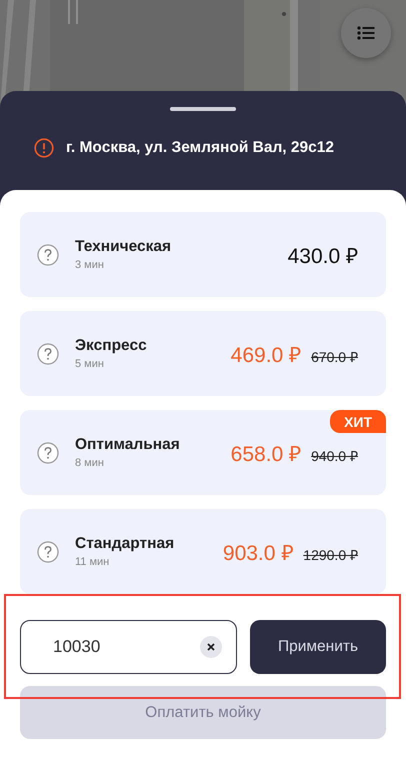  I want to click on hit-badge: ХИТ, so click(358, 421).